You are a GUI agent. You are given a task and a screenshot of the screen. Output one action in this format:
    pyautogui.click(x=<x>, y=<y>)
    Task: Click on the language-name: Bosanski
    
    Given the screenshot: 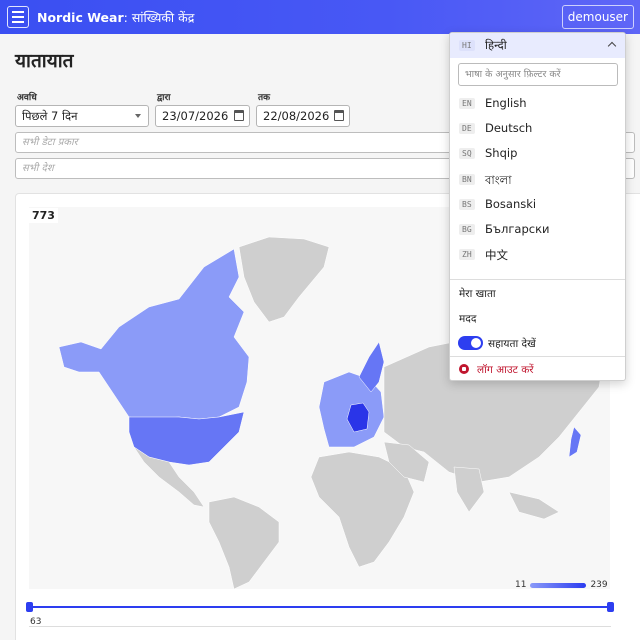 What is the action you would take?
    pyautogui.click(x=511, y=204)
    